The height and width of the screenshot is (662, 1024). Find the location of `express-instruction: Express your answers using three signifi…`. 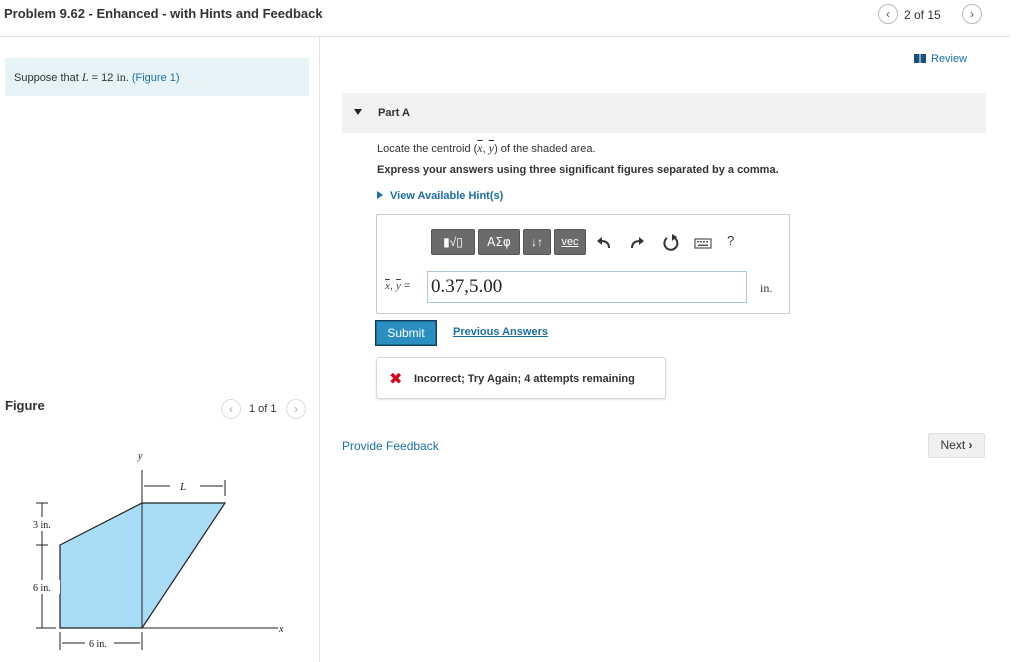

express-instruction: Express your answers using three signifi… is located at coordinates (578, 170).